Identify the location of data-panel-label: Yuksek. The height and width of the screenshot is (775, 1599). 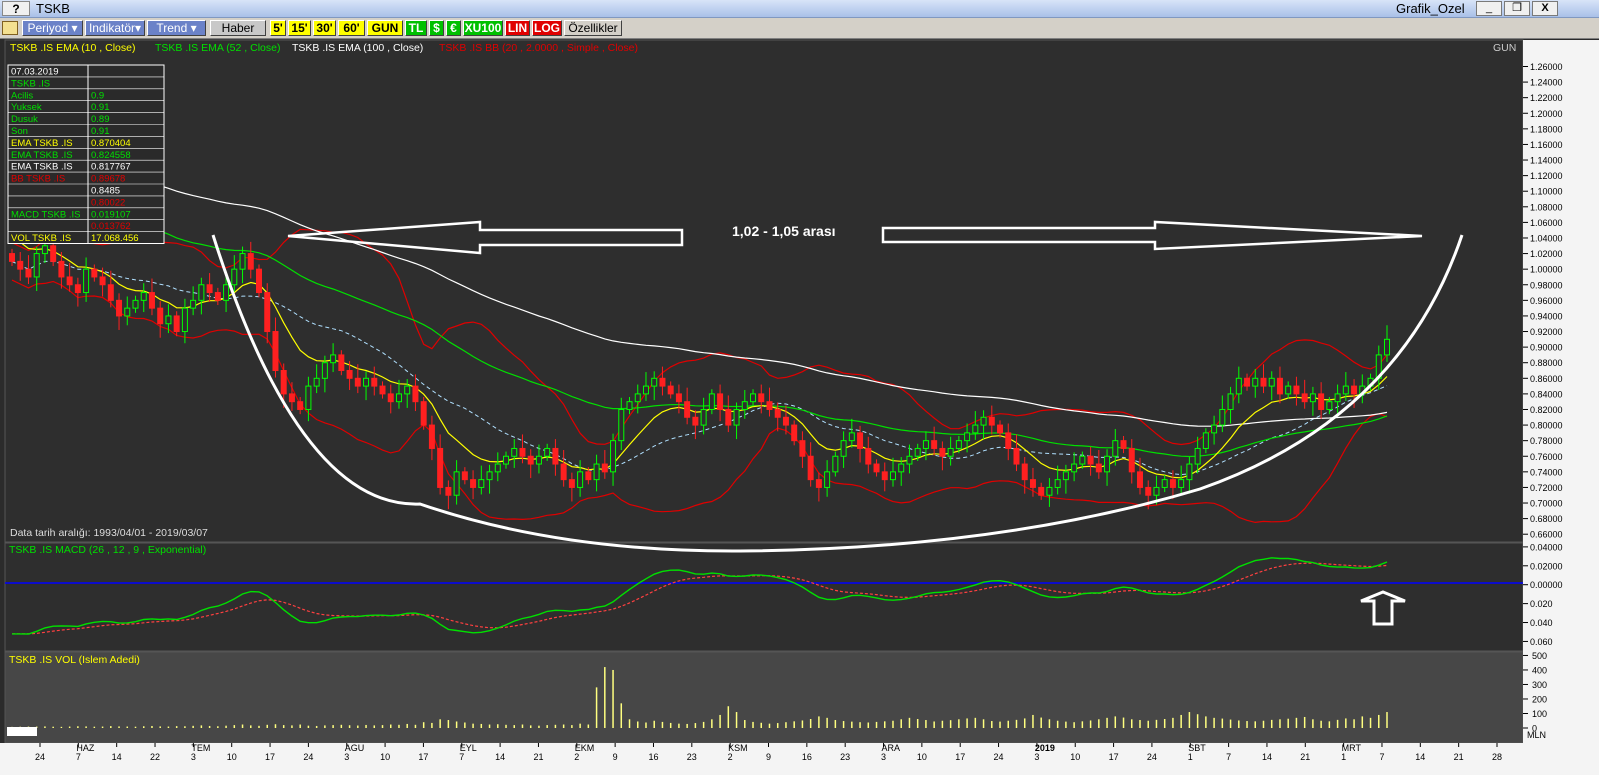
(26, 107).